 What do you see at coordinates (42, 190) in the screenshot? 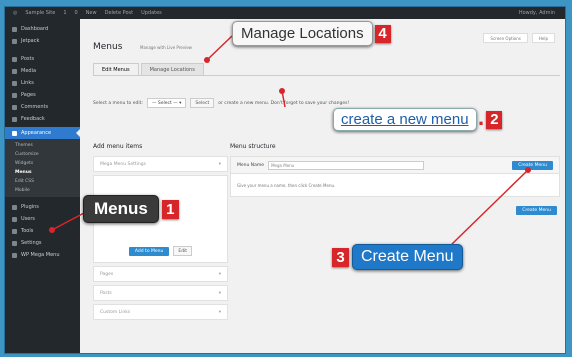
I see `submenu-mobile: Mobile` at bounding box center [42, 190].